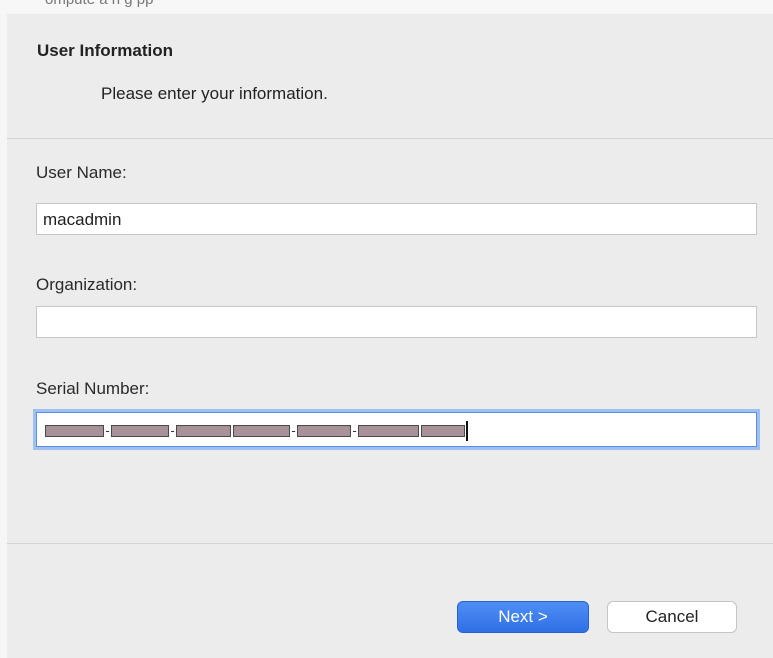 The image size is (773, 658). Describe the element at coordinates (396, 322) in the screenshot. I see `organization-field` at that location.